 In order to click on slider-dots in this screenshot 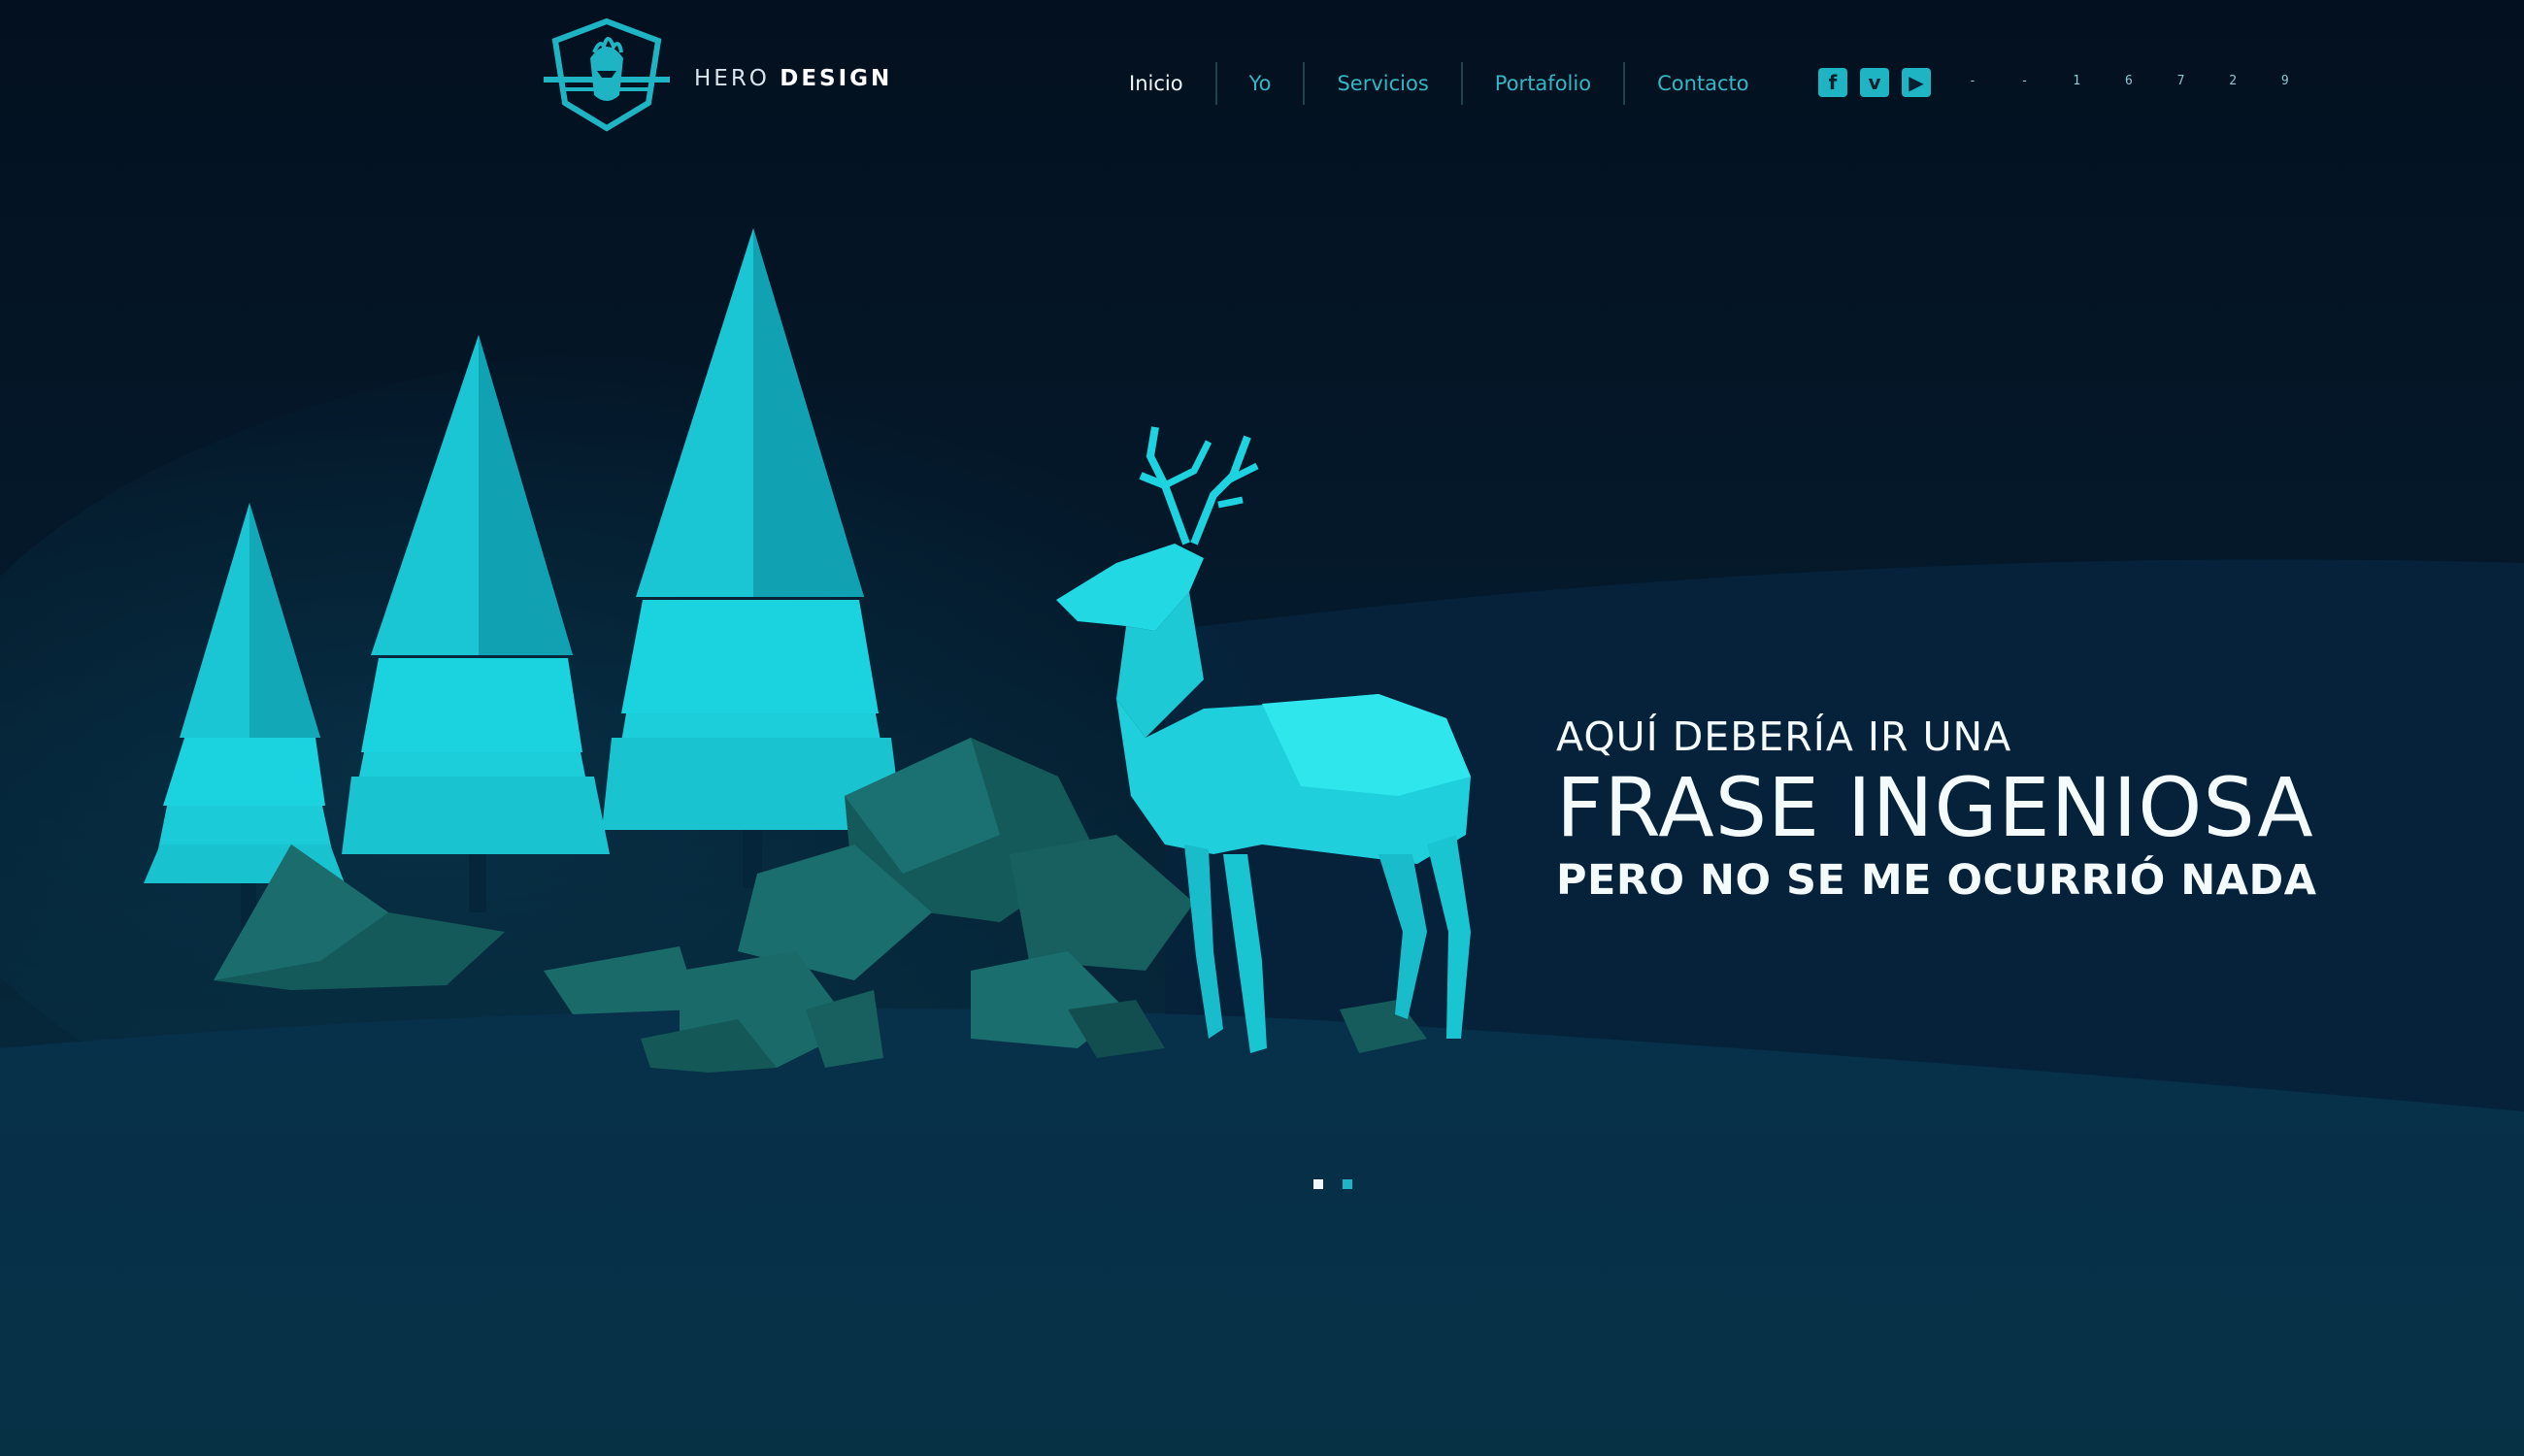, I will do `click(1332, 1184)`.